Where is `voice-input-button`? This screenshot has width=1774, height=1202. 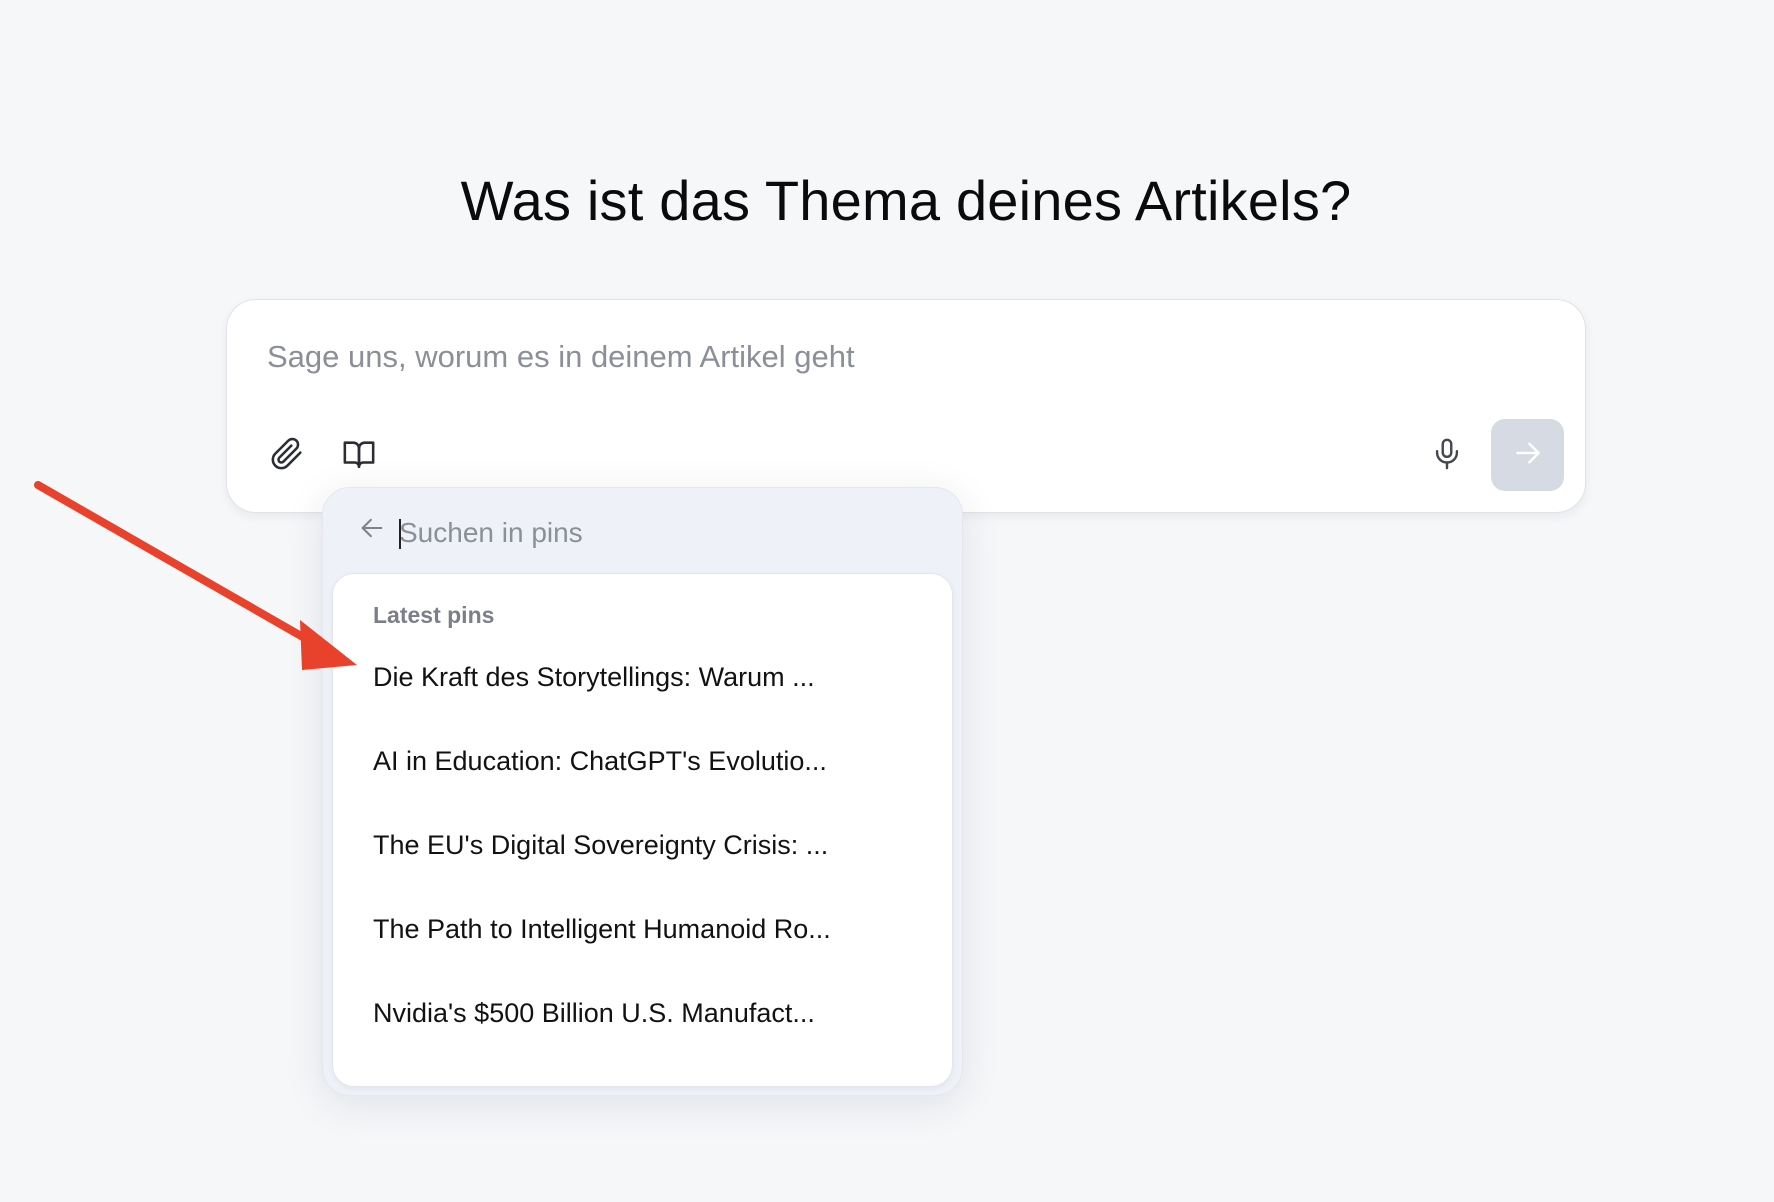
voice-input-button is located at coordinates (1447, 454).